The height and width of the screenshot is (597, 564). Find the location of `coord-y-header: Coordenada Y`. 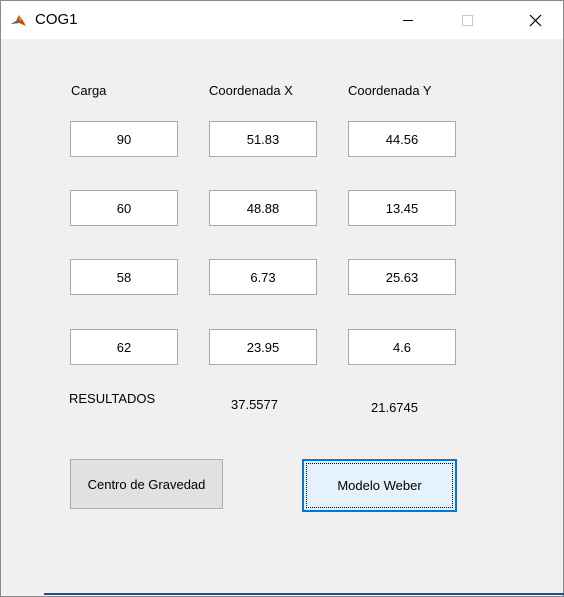

coord-y-header: Coordenada Y is located at coordinates (390, 90).